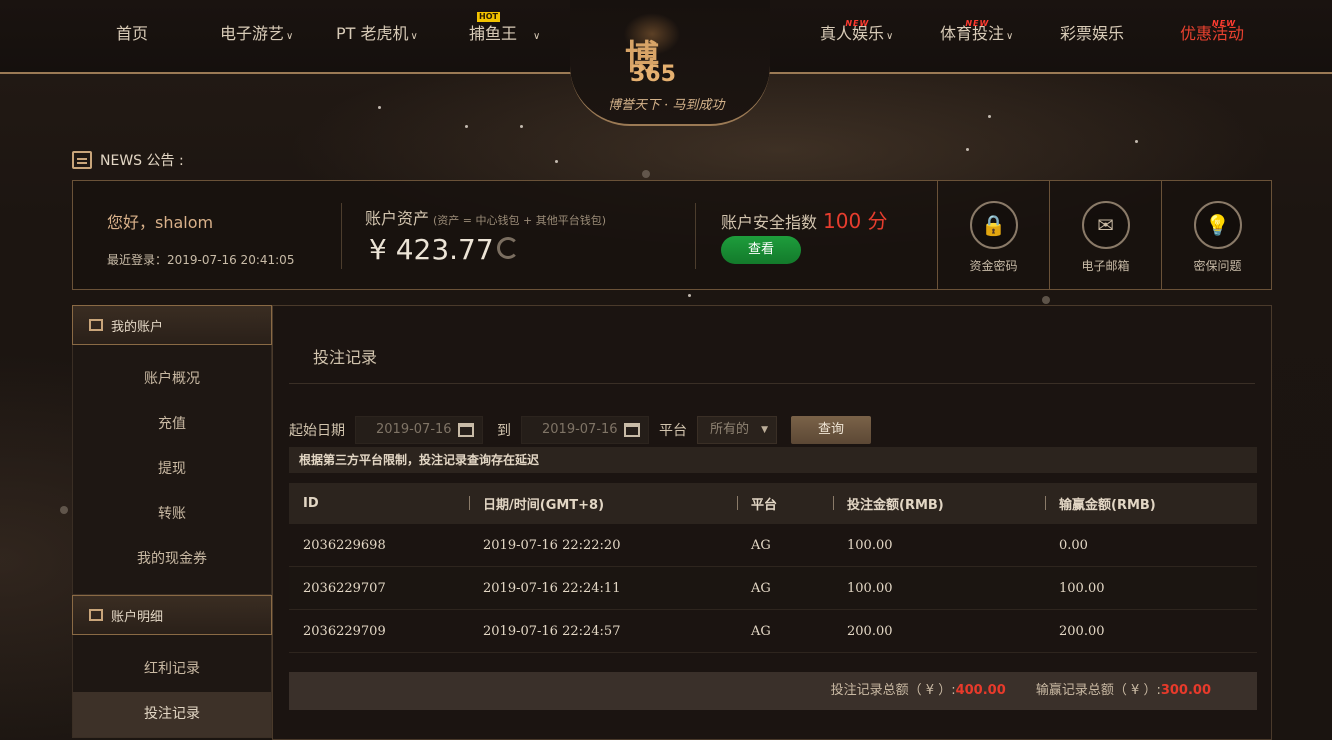 Image resolution: width=1332 pixels, height=740 pixels. Describe the element at coordinates (870, 631) in the screenshot. I see `cell-bet: 200.00` at that location.